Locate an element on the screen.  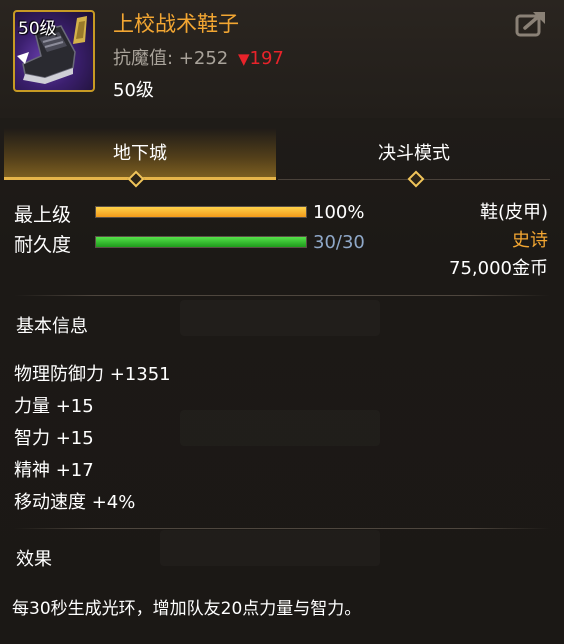
durability-bar-fill is located at coordinates (201, 242).